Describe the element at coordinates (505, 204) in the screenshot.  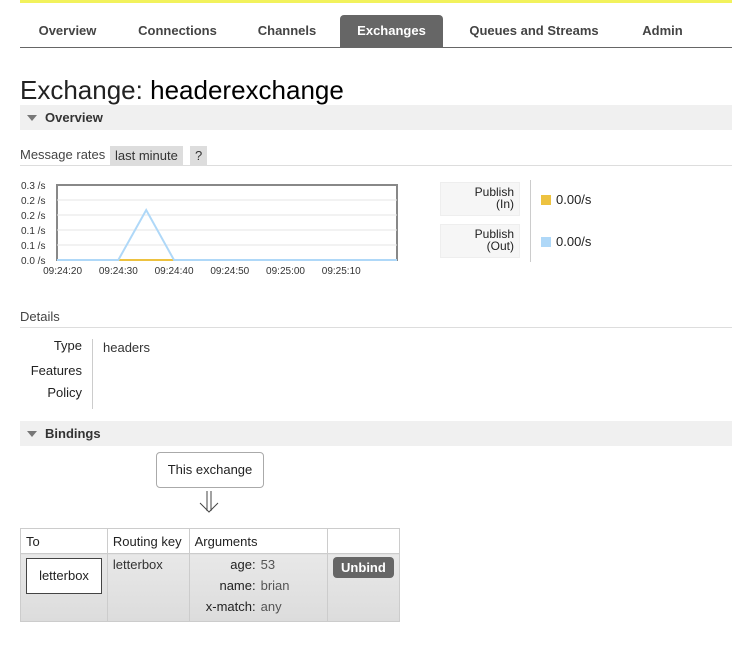
I see `publish-in-label-line2: (In)` at that location.